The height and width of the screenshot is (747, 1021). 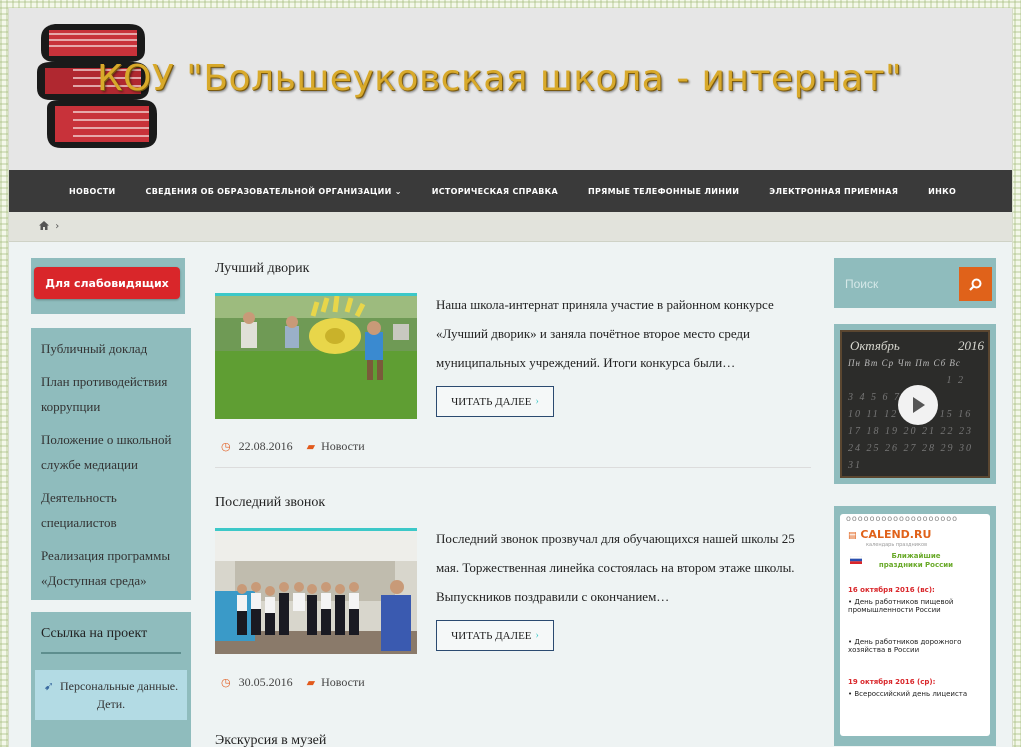 I want to click on holiday-title: Всероссийский день лицеиста, so click(x=911, y=694).